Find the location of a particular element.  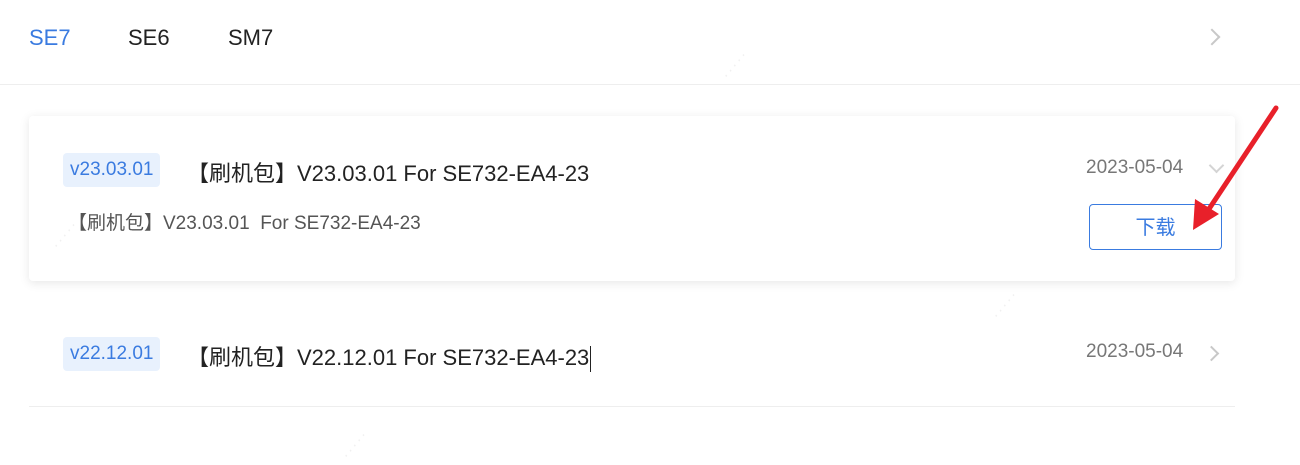

release-description: 【刷机包】V23.03.01 For SE732-EA4-23 is located at coordinates (244, 223).